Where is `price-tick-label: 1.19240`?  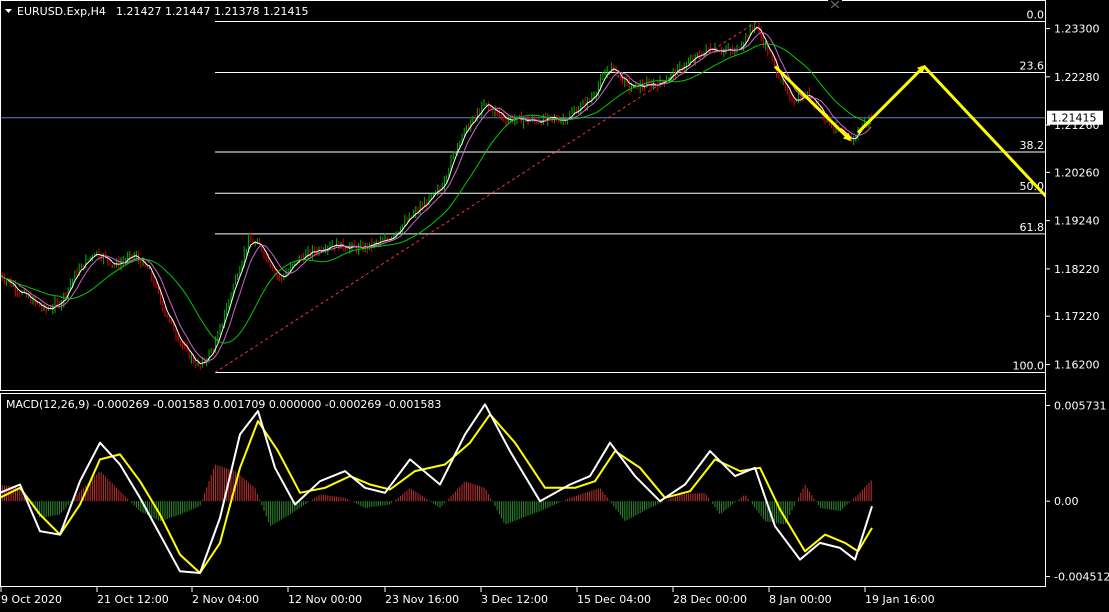
price-tick-label: 1.19240 is located at coordinates (1077, 221).